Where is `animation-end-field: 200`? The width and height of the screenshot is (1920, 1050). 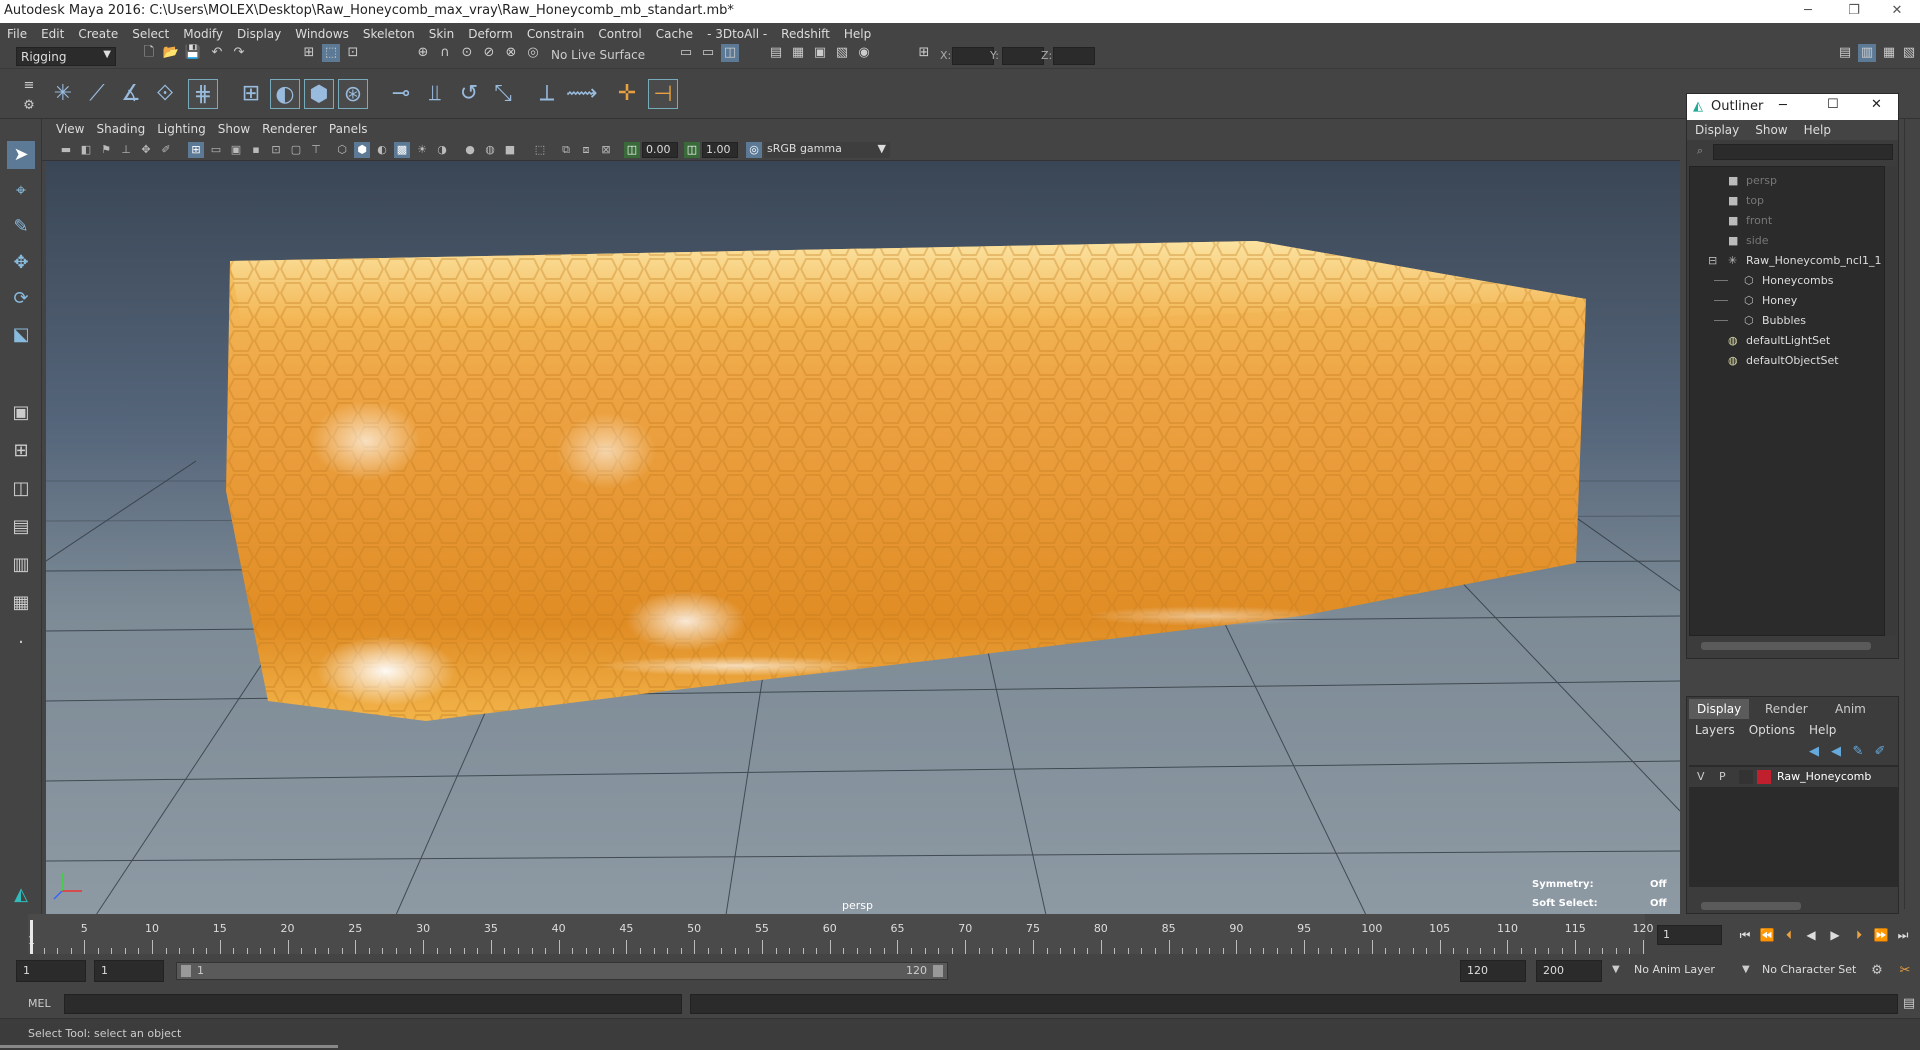
animation-end-field: 200 is located at coordinates (1569, 971).